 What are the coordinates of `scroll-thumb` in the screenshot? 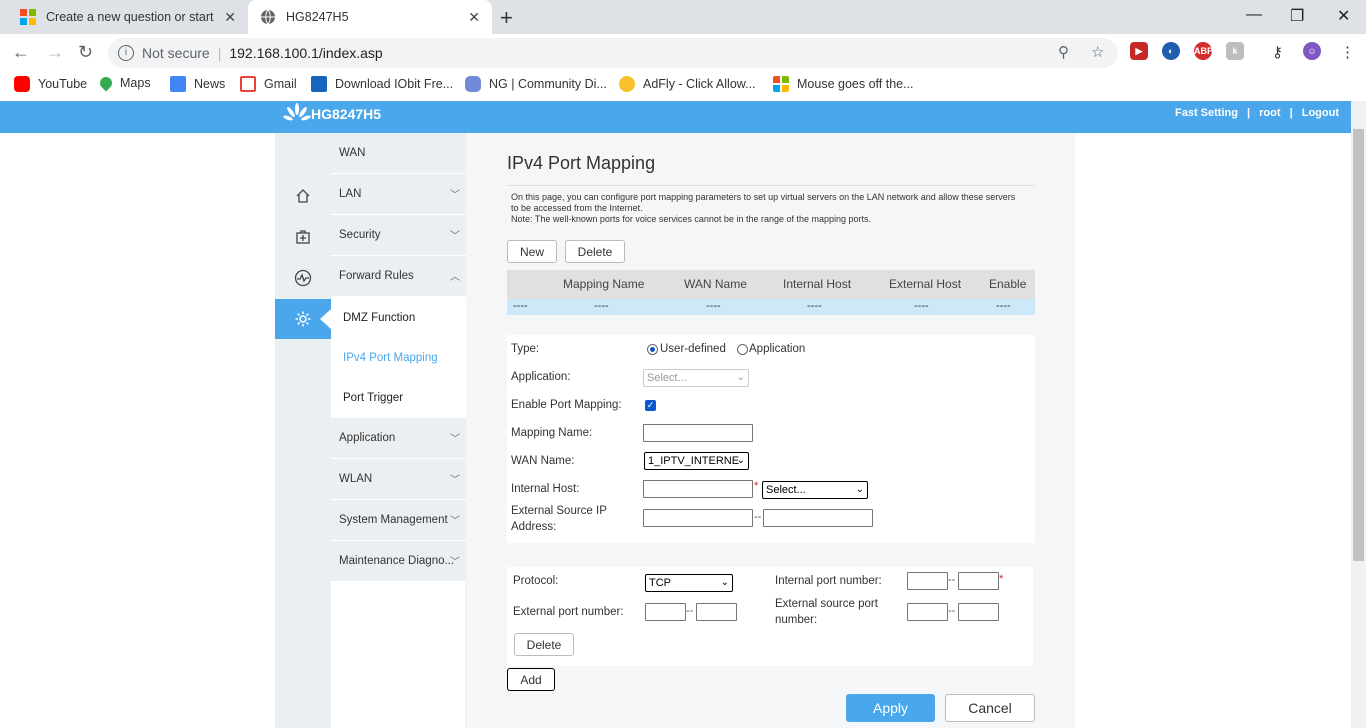 It's located at (1358, 345).